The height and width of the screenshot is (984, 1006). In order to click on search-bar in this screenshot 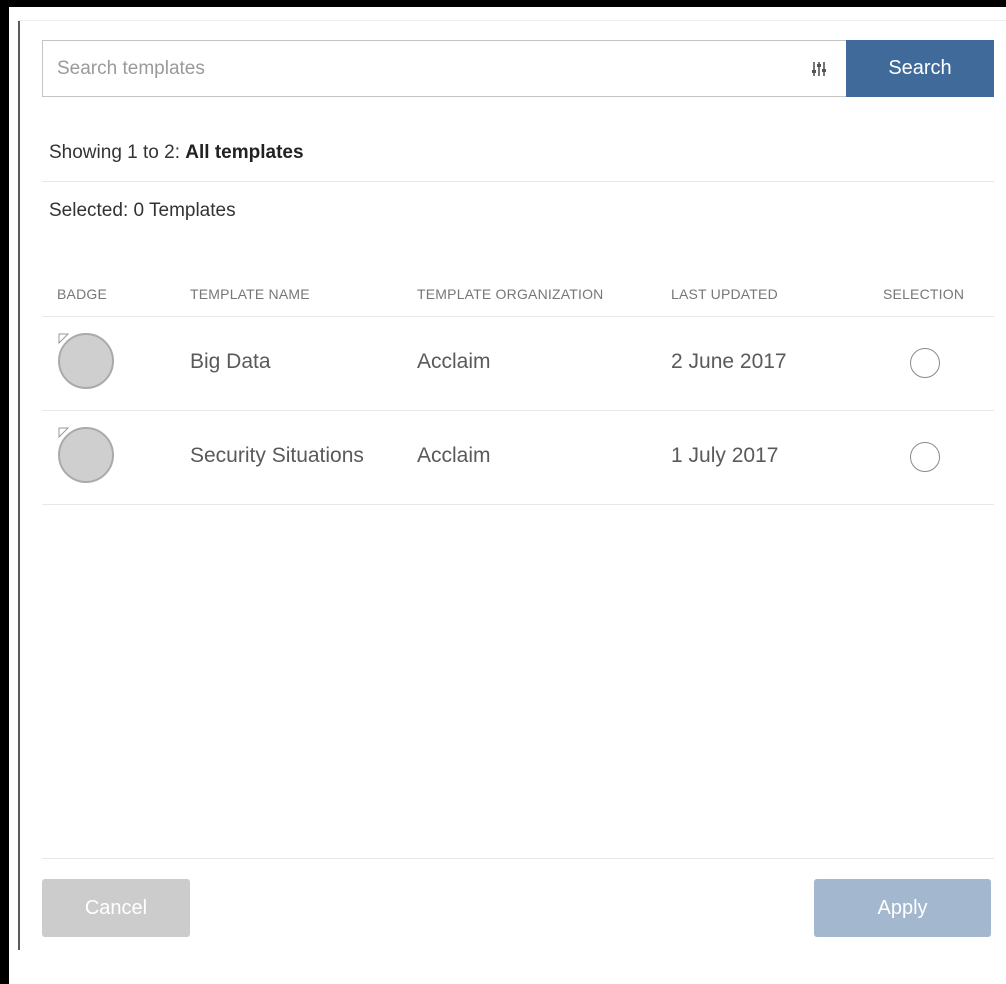, I will do `click(444, 68)`.